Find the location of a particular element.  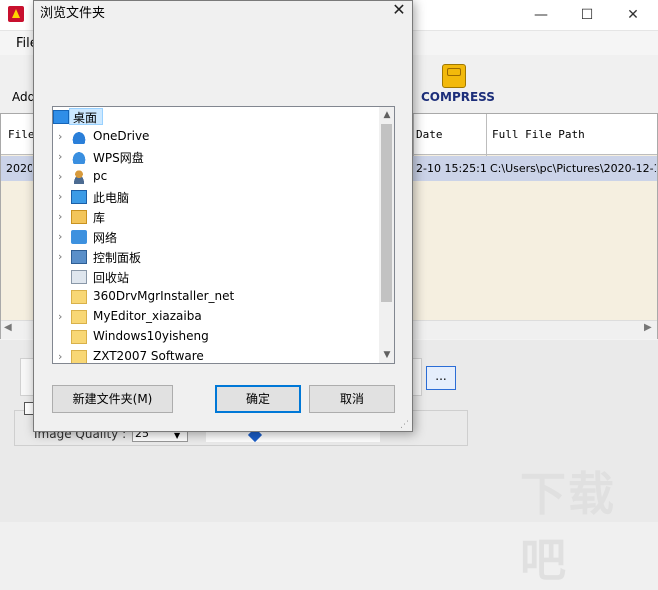

computer-icon is located at coordinates (79, 197).